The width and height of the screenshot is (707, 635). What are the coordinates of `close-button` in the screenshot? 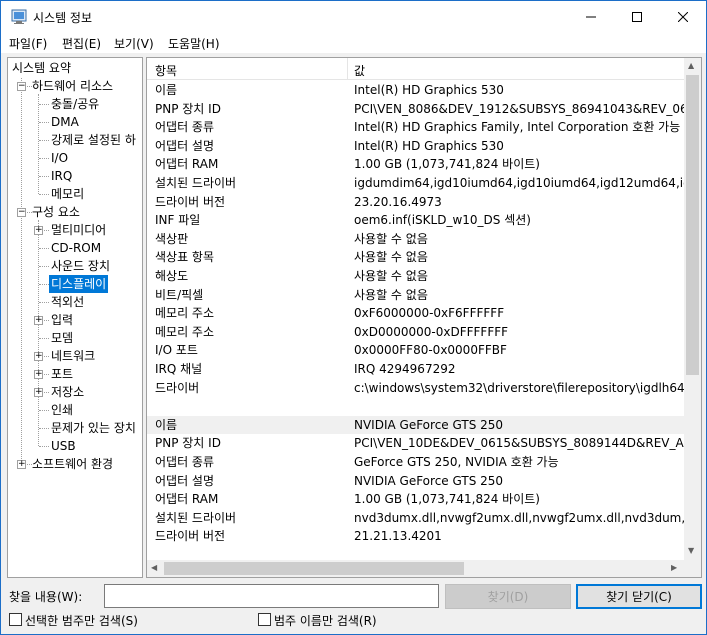 It's located at (683, 17).